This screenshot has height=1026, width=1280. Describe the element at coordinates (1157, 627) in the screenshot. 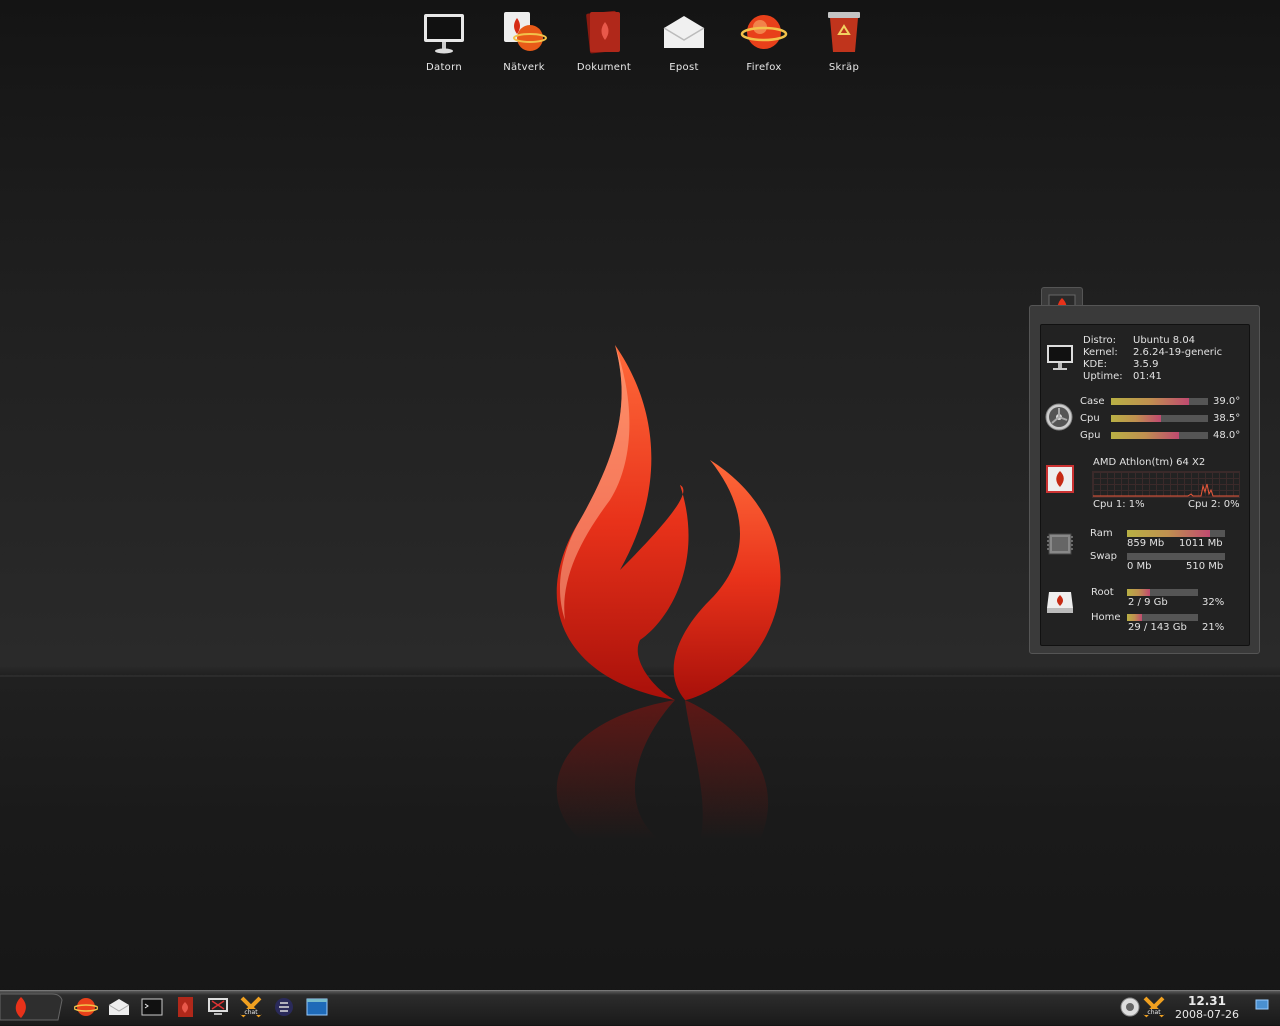

I see `home-usage: 29 / 143 Gb` at that location.